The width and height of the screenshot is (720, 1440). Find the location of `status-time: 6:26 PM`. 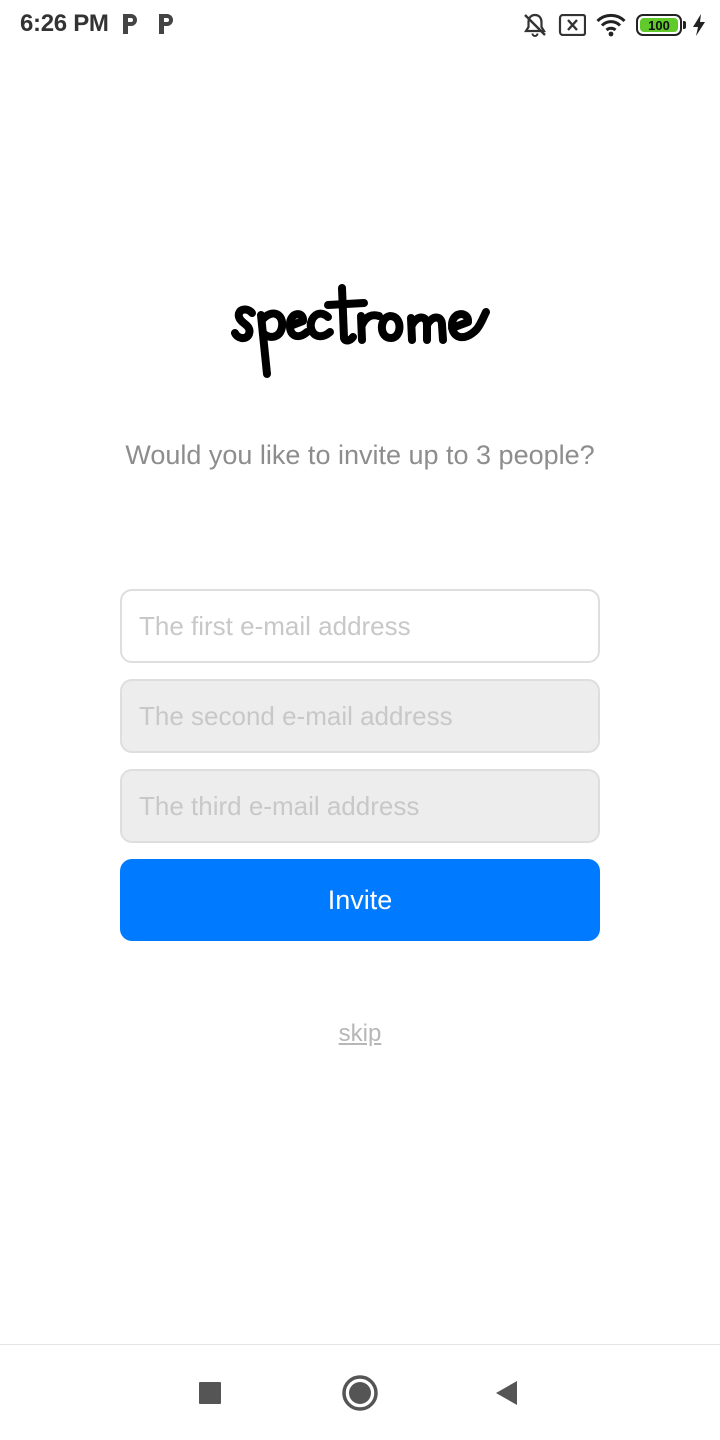

status-time: 6:26 PM is located at coordinates (64, 23).